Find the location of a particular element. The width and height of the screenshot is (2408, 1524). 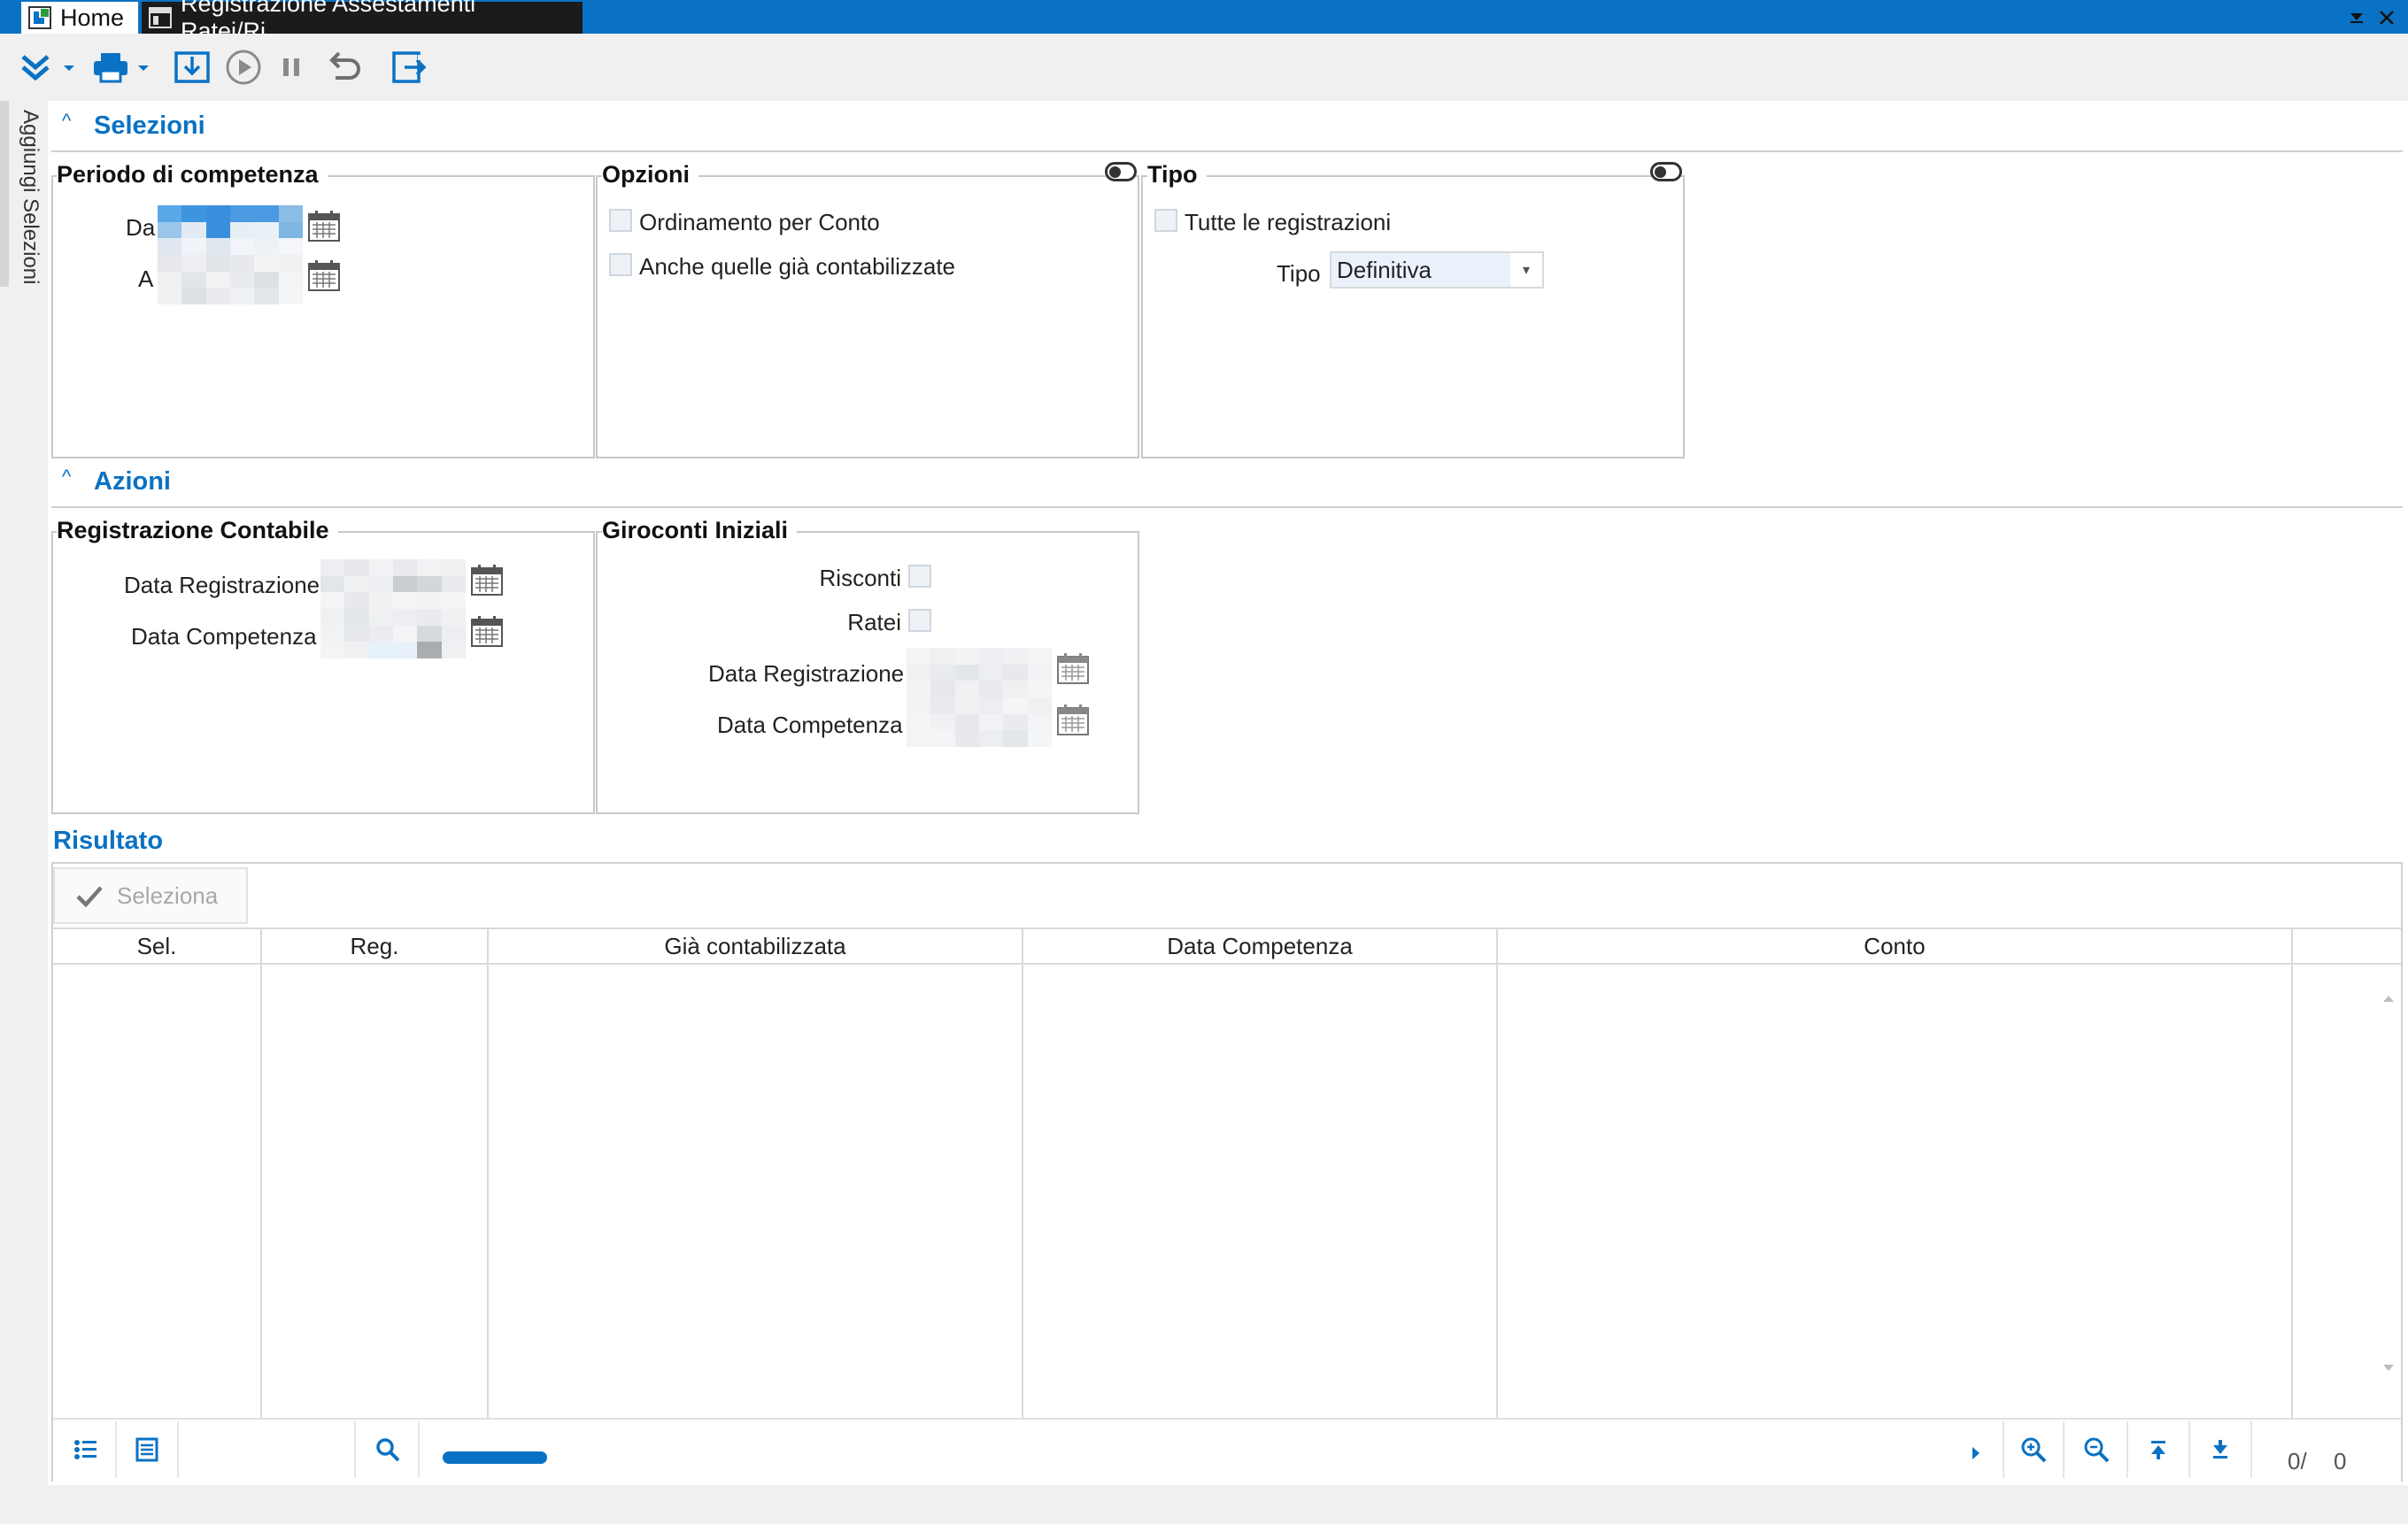

ratei-checkbox is located at coordinates (919, 620).